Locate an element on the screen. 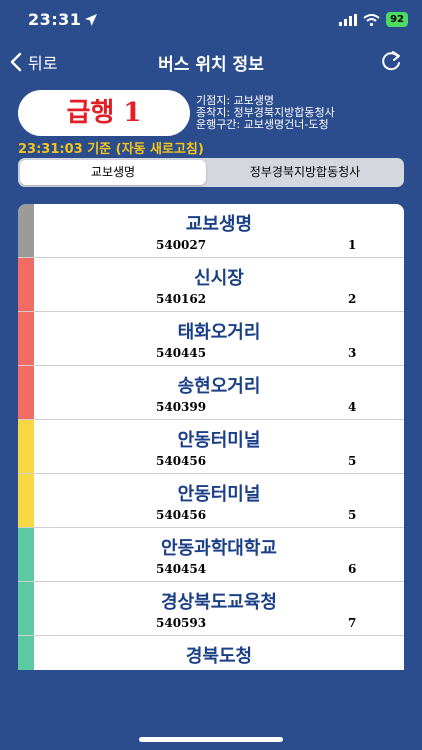  stop-name: 신시장 is located at coordinates (219, 278).